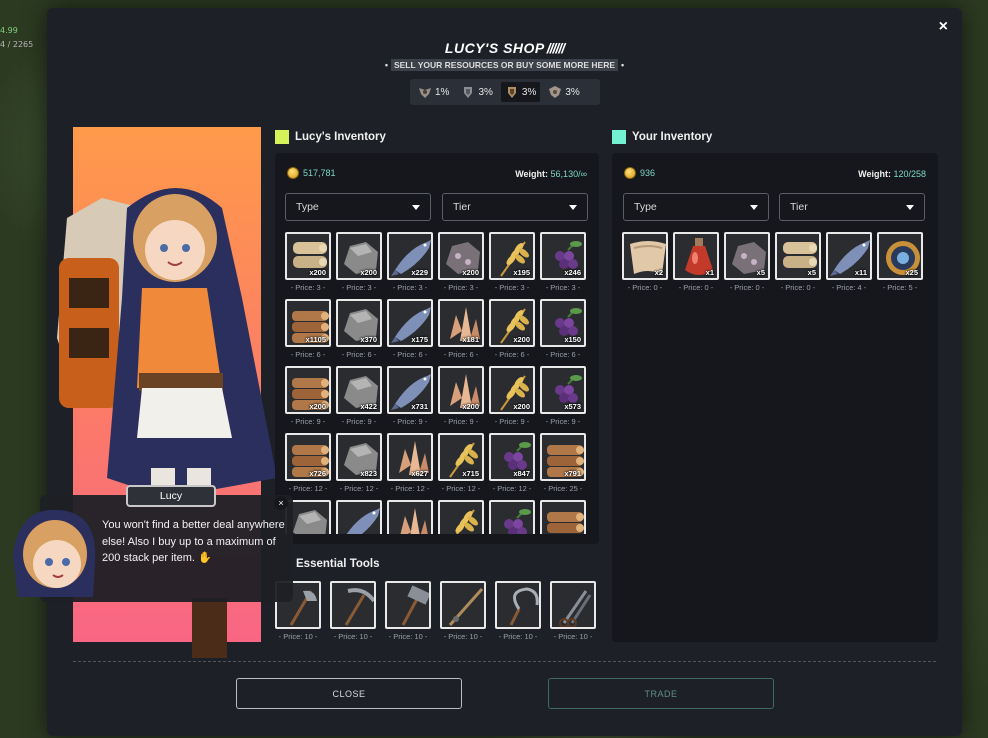  Describe the element at coordinates (419, 473) in the screenshot. I see `lucy_inventory-qty: x627` at that location.